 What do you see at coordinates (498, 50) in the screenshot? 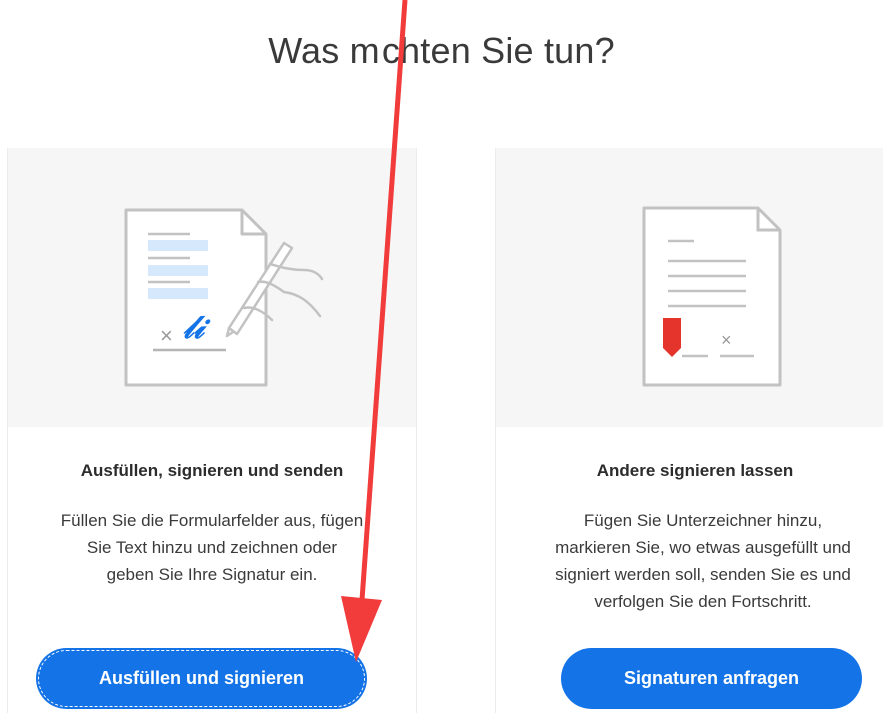
I see `page-title-part2: chten Sie tun?` at bounding box center [498, 50].